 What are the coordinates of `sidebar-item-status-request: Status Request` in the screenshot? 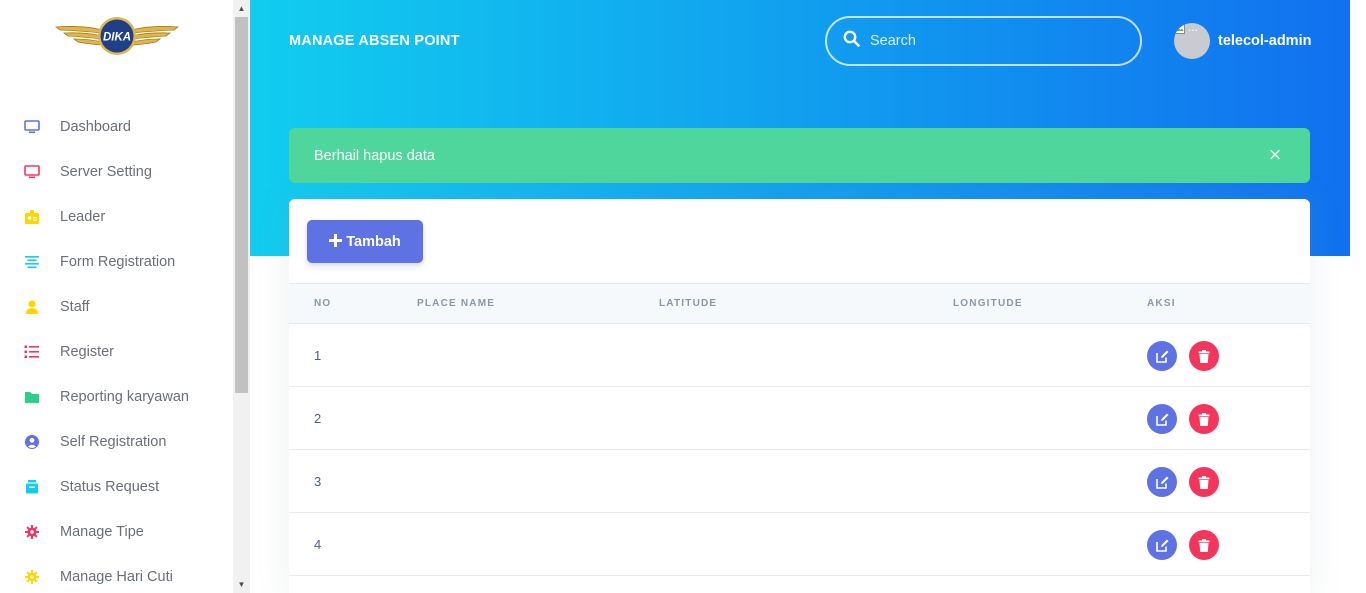 It's located at (116, 486).